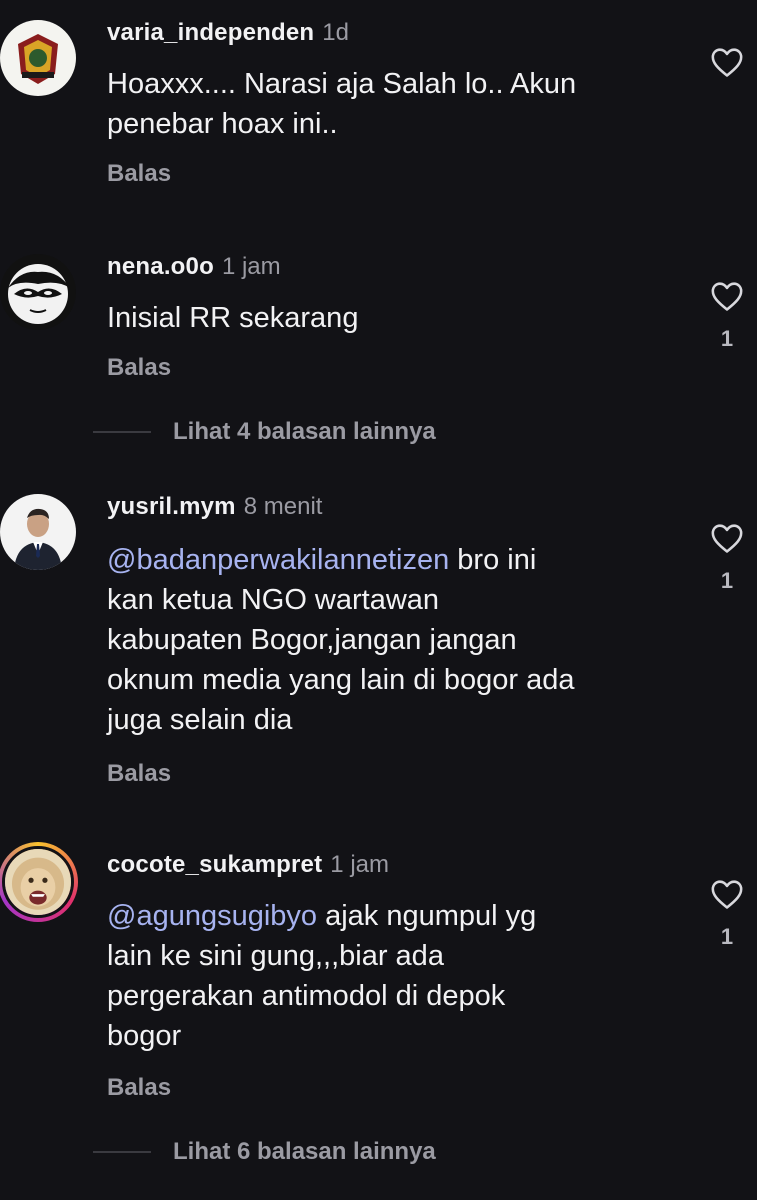 This screenshot has height=1200, width=757. Describe the element at coordinates (493, 560) in the screenshot. I see `comment-line-rest: bro ini` at that location.